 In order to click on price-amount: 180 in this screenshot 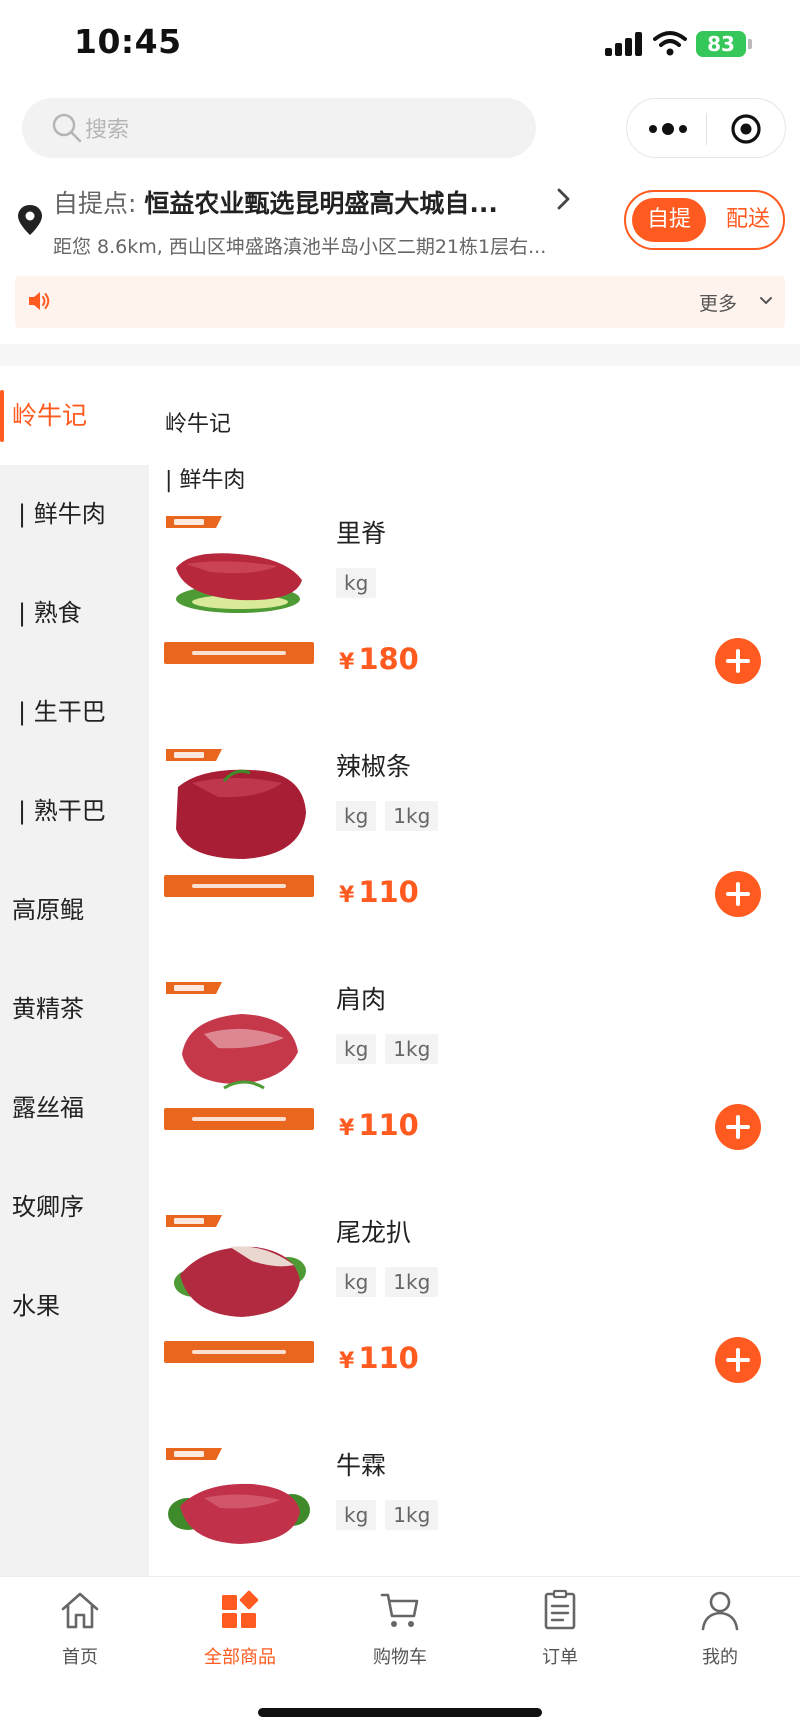, I will do `click(388, 659)`.